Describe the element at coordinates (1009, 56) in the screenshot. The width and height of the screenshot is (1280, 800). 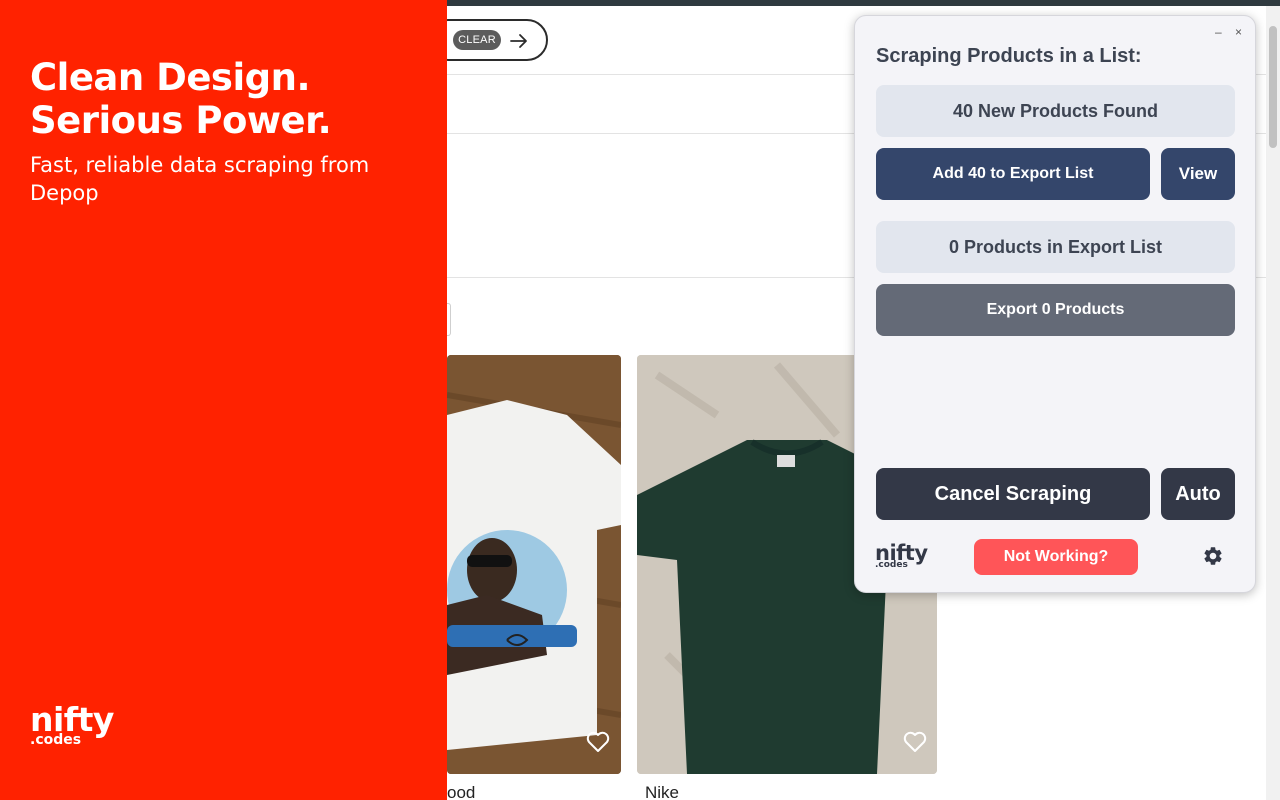
I see `popup-title: Scraping Products in a List:` at that location.